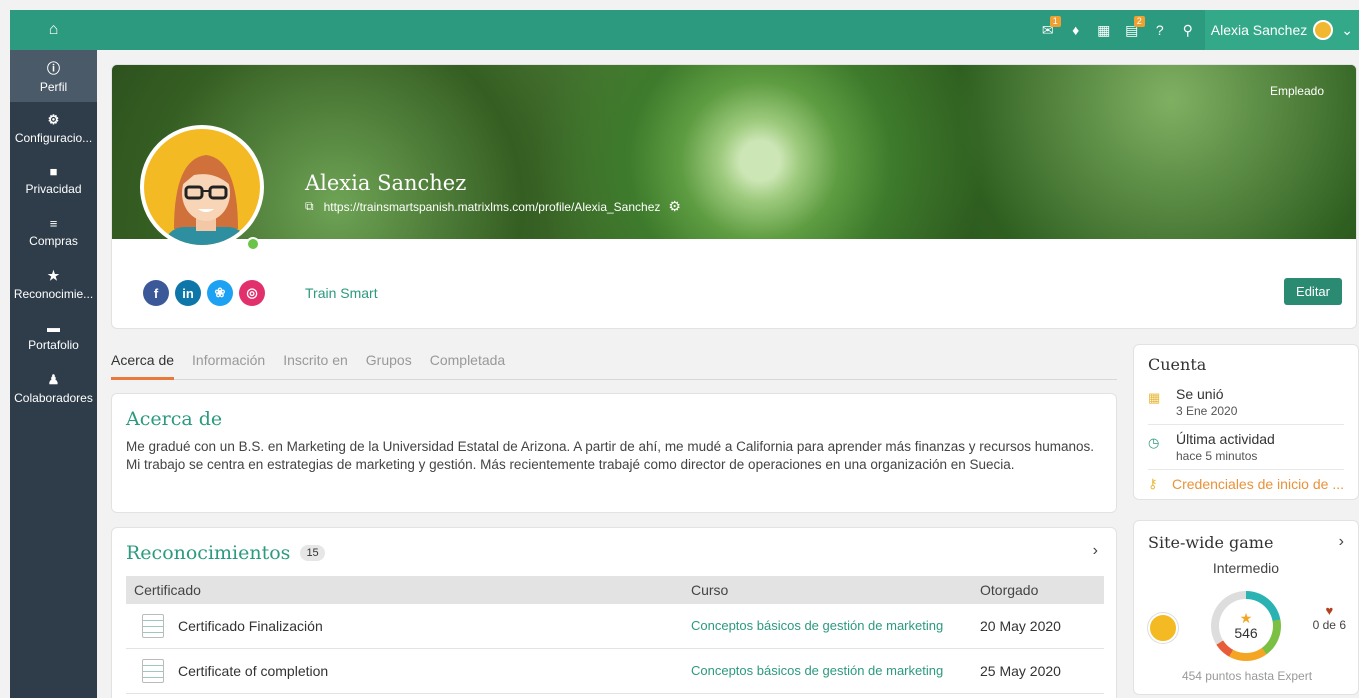  Describe the element at coordinates (208, 553) in the screenshot. I see `recognitions-title: Reconocimientos` at that location.